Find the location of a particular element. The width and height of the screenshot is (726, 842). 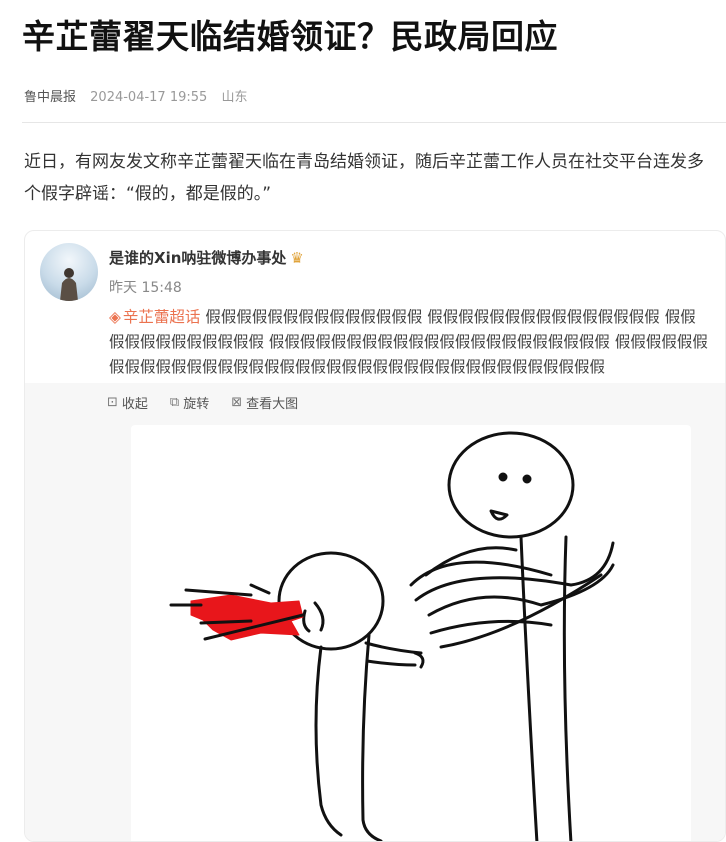

magnify-icon: ⊠ is located at coordinates (237, 402).